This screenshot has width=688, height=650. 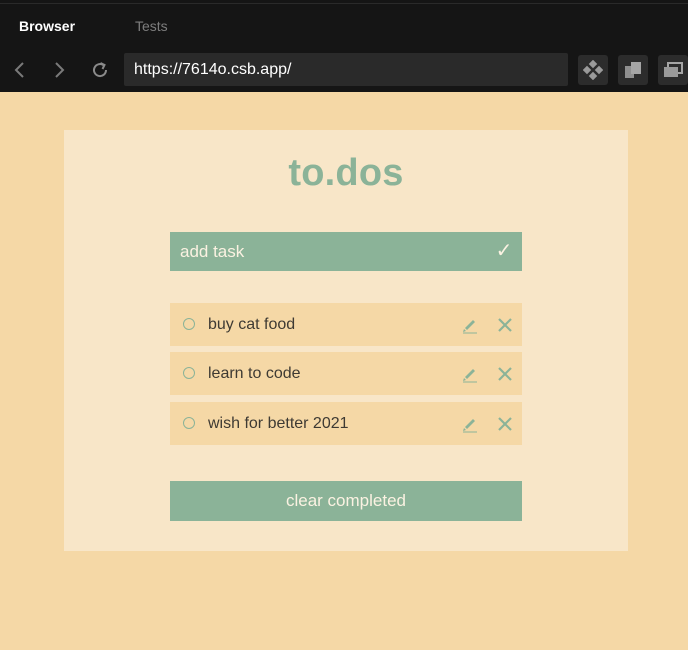 I want to click on todo-item: wish for better 2021, so click(x=346, y=423).